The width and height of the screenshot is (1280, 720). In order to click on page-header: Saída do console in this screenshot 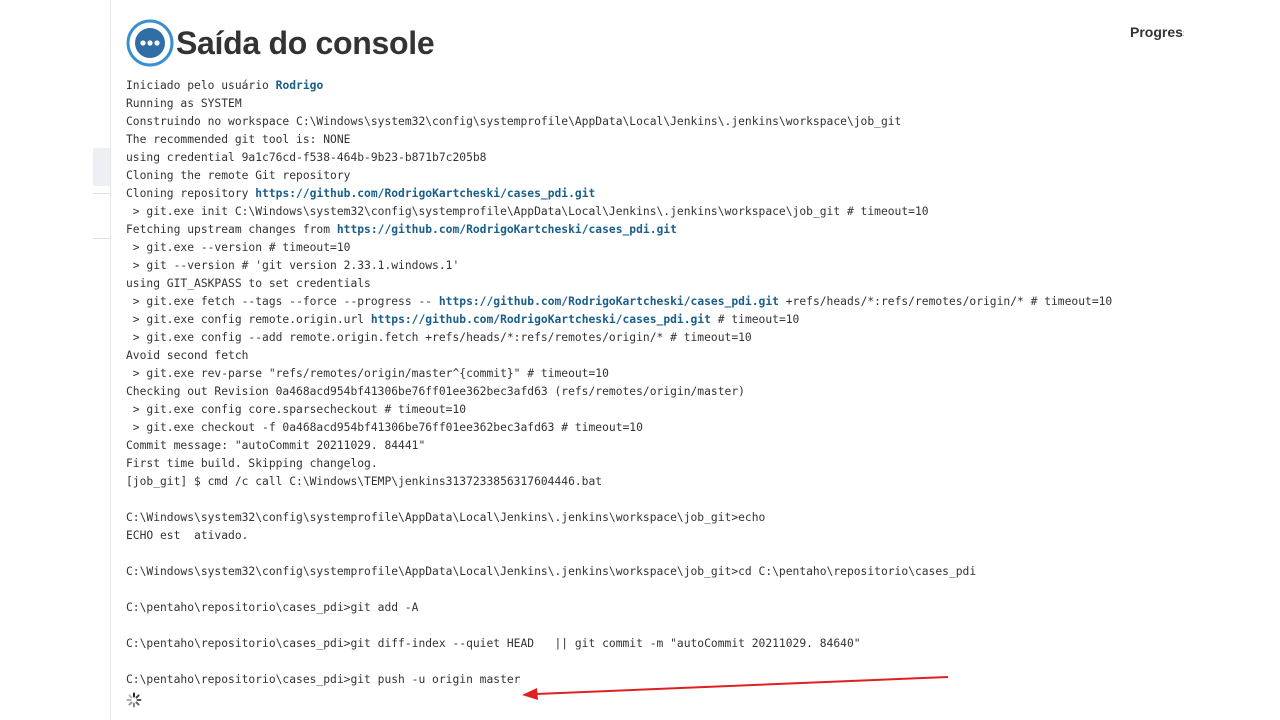, I will do `click(280, 43)`.